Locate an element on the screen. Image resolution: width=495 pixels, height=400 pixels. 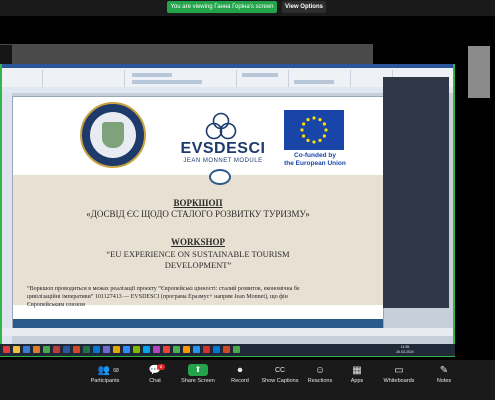
apps-button: Apps is located at coordinates (357, 381).